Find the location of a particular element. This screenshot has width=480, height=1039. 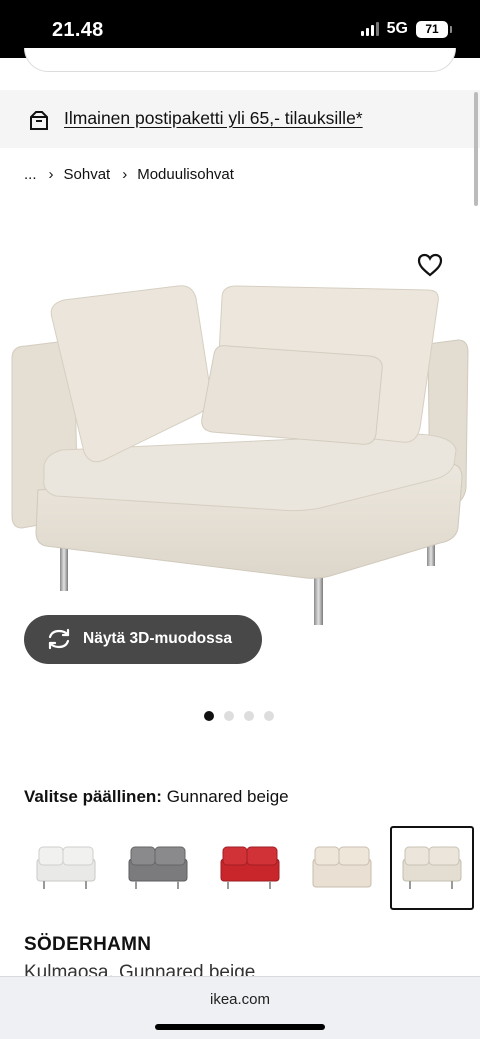

cover-label: Valitse päällinen: is located at coordinates (93, 796).